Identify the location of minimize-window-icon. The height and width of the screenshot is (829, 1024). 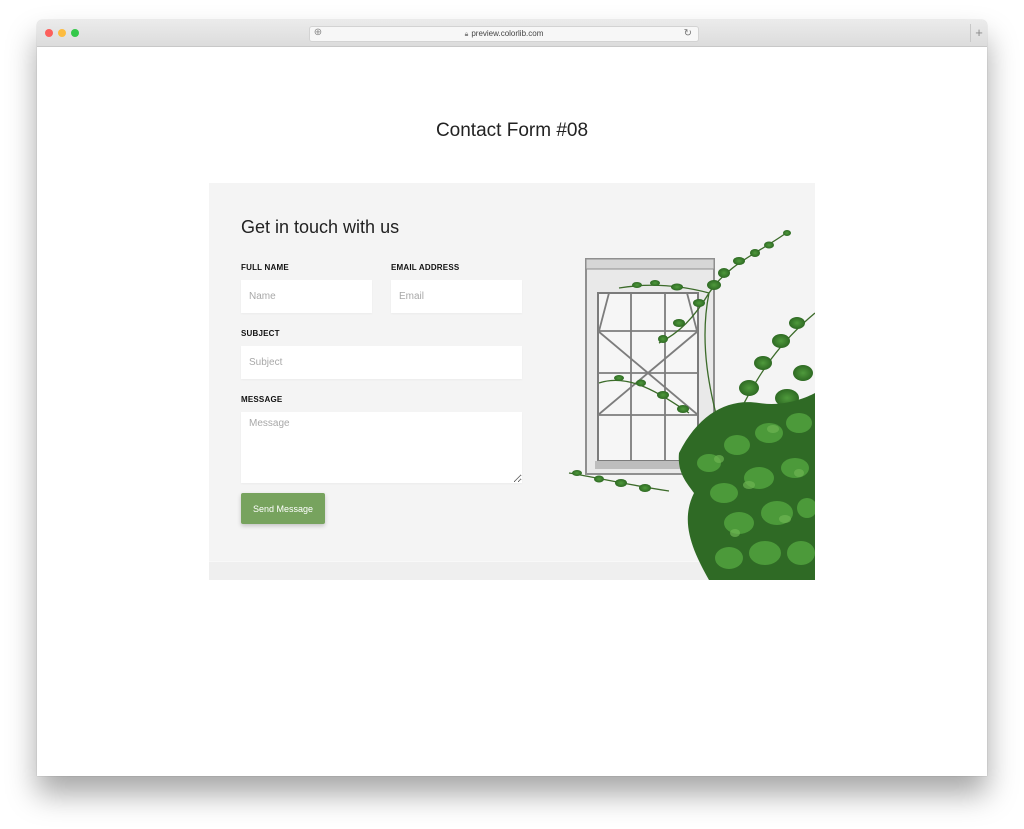
(62, 33).